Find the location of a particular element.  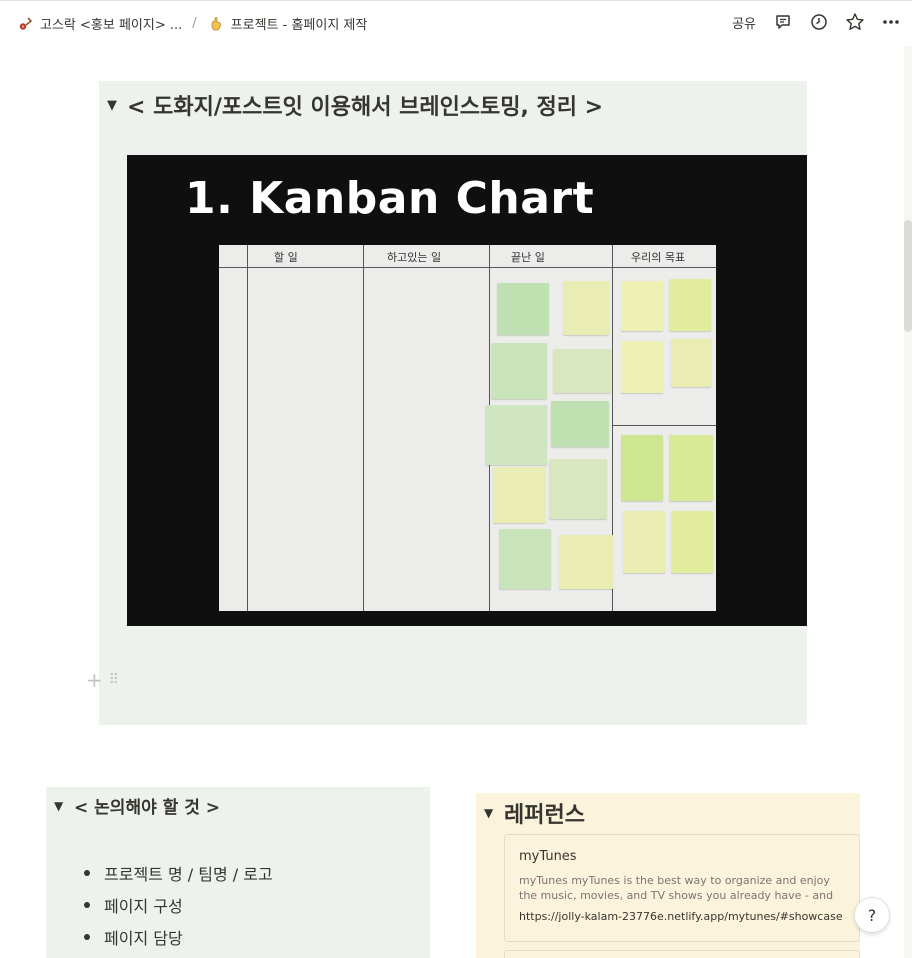

list-item: 프로젝트 명 / 팀명 / 로고 is located at coordinates (178, 873).